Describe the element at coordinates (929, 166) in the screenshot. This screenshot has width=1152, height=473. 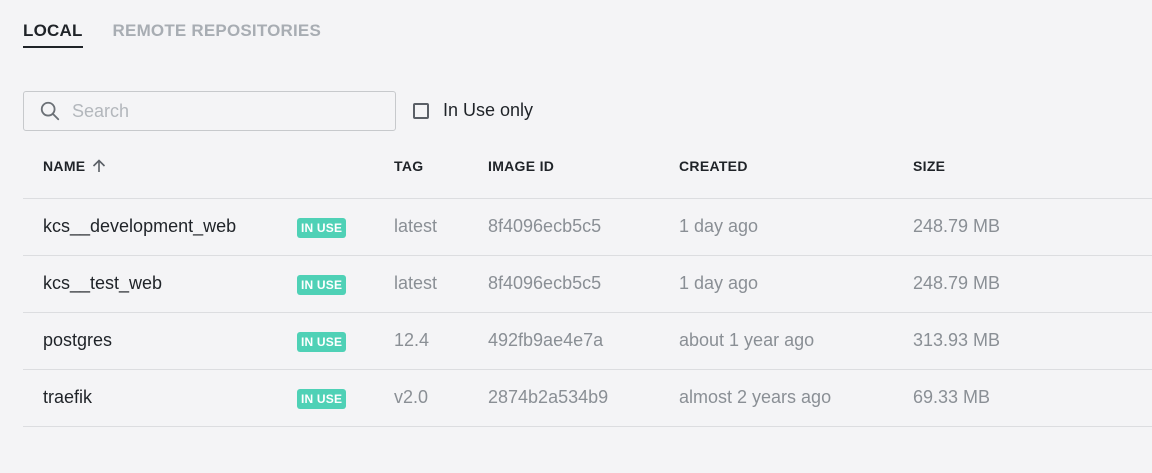
I see `column-header-size: SIZE` at that location.